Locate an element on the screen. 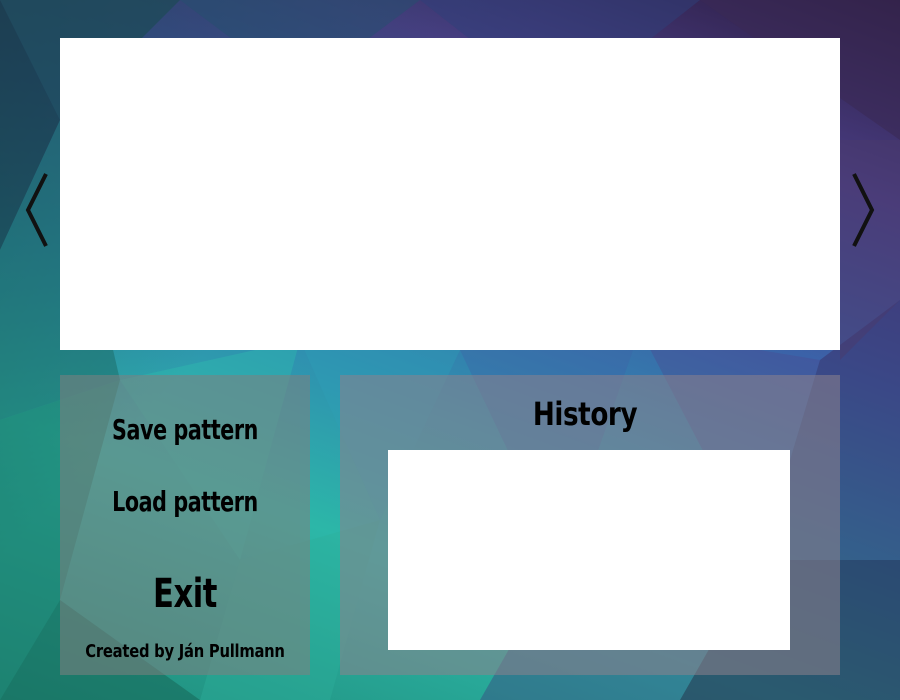 The image size is (900, 700). next-arrow-button is located at coordinates (864, 210).